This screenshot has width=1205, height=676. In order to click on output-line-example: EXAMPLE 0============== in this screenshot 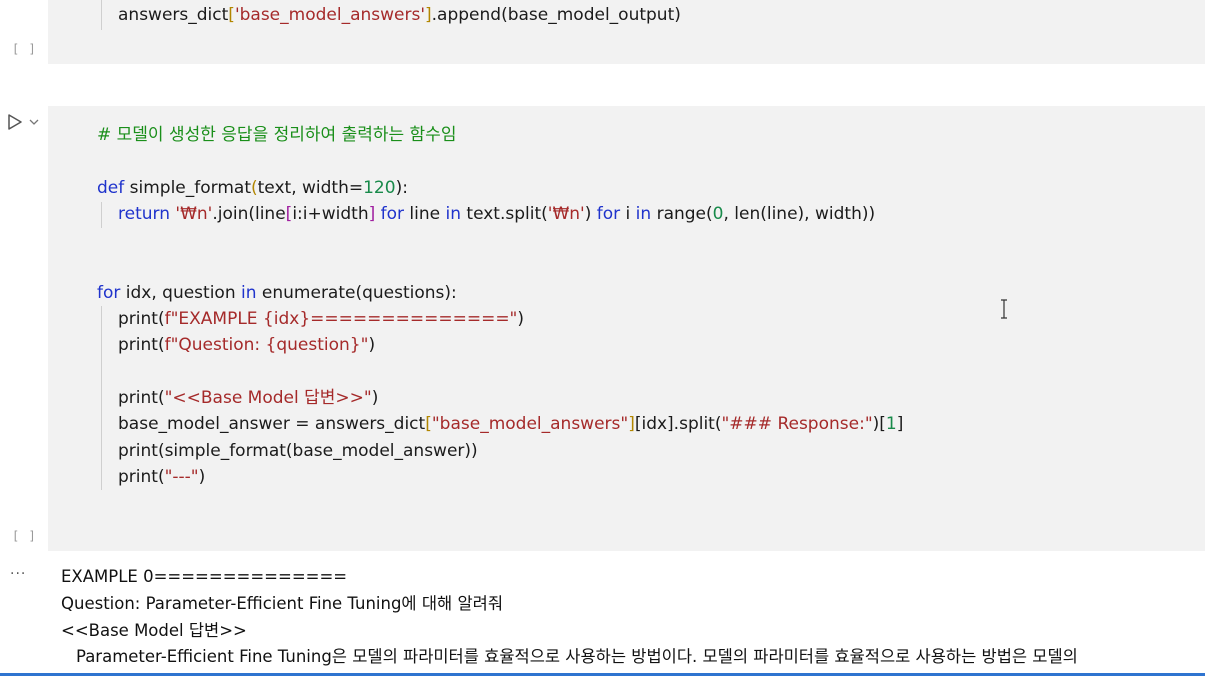, I will do `click(204, 576)`.